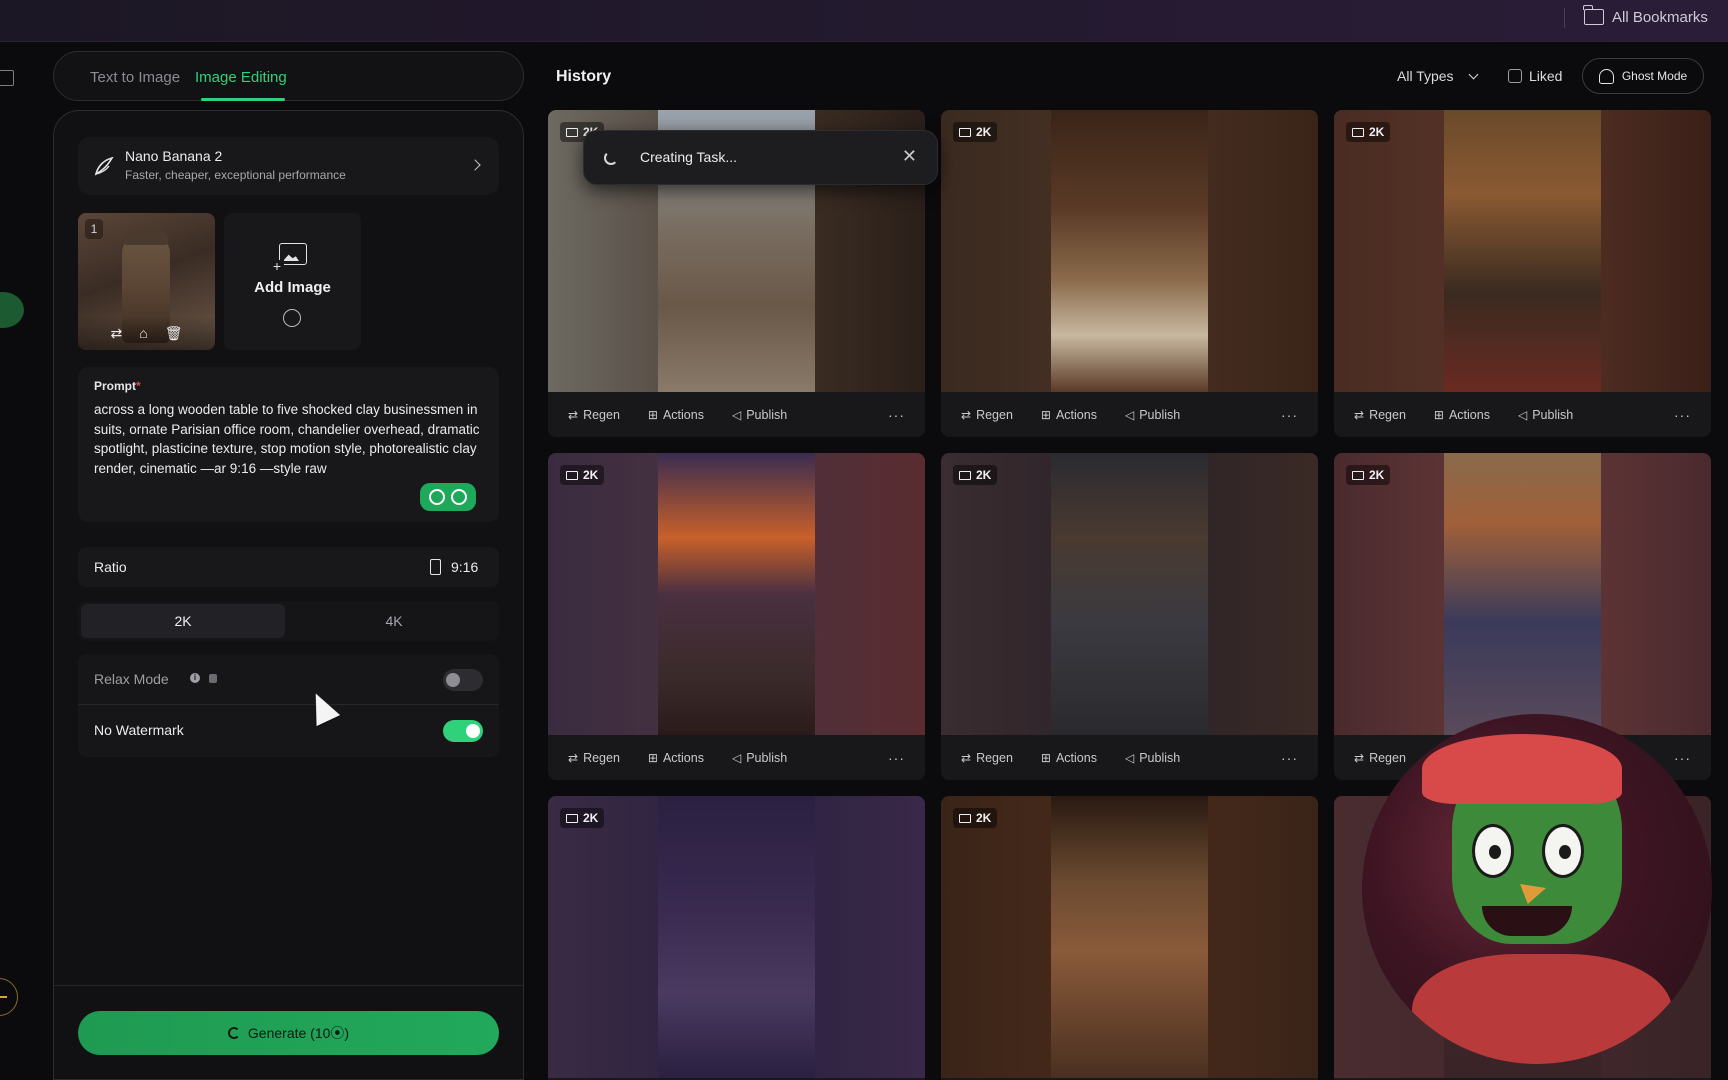 This screenshot has width=1728, height=1080. I want to click on resolution-2k-button: 2K, so click(183, 621).